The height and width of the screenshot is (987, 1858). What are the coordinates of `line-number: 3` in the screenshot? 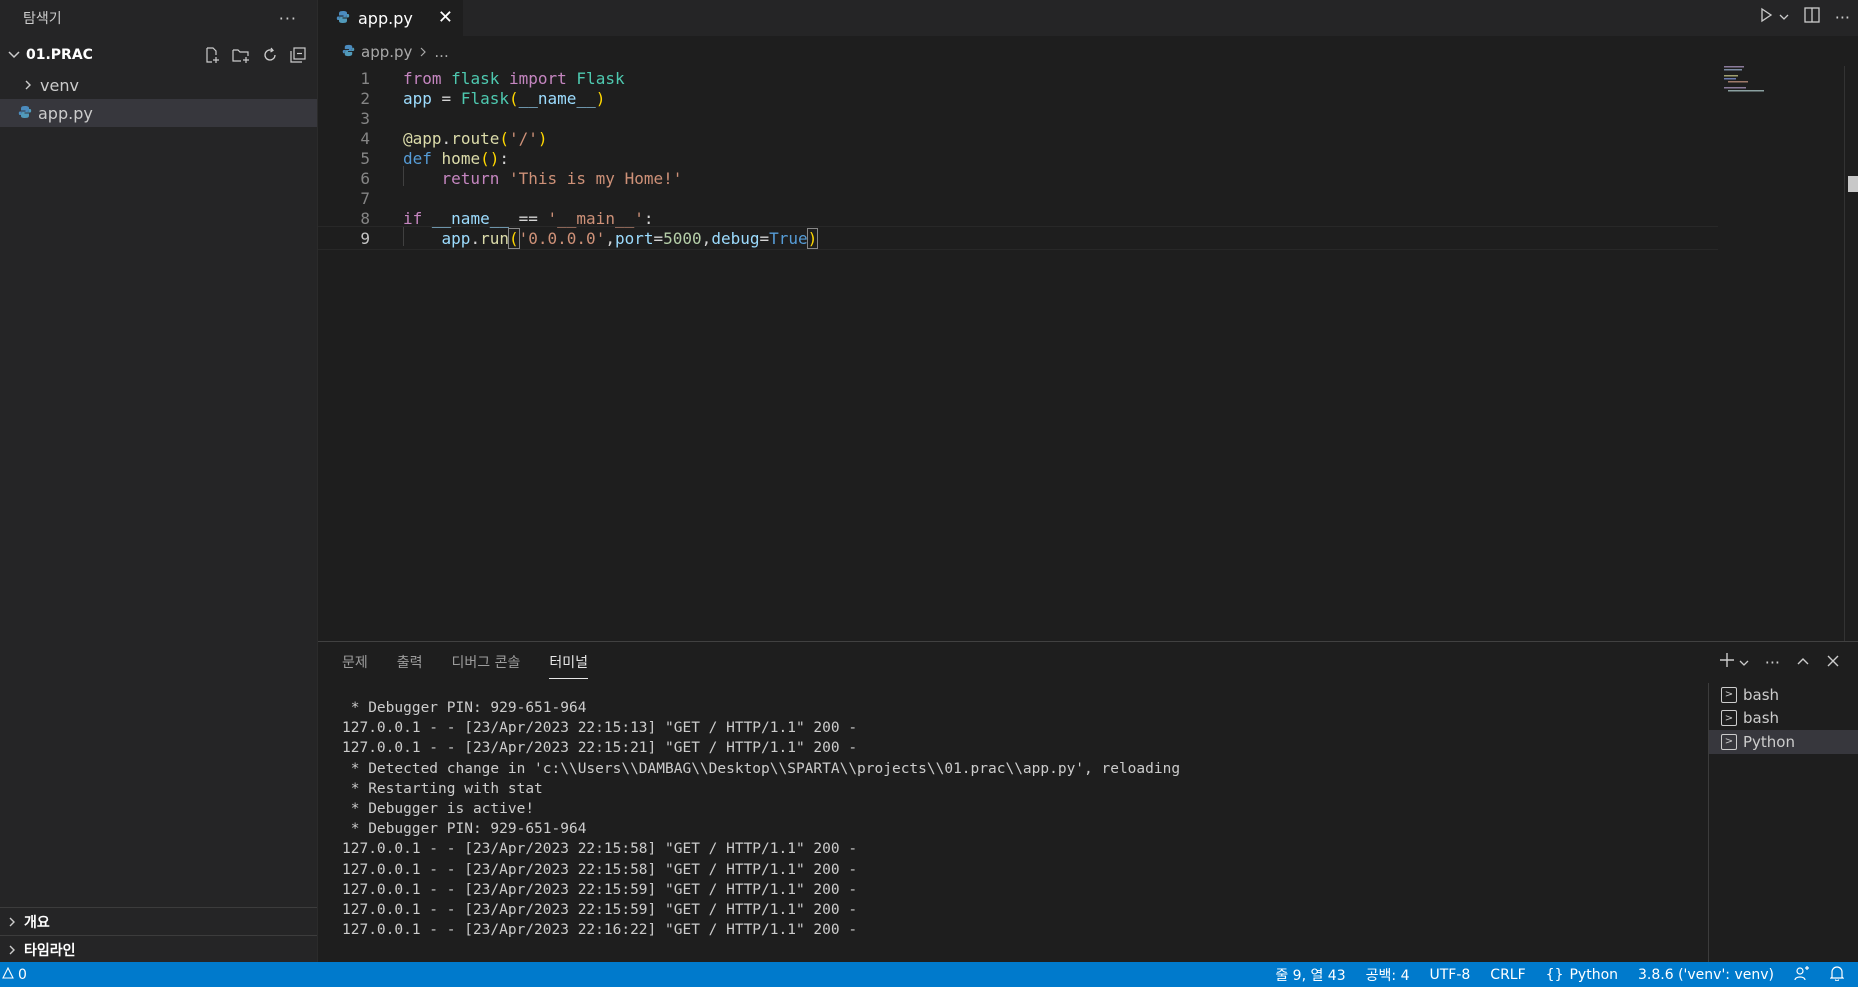 It's located at (365, 118).